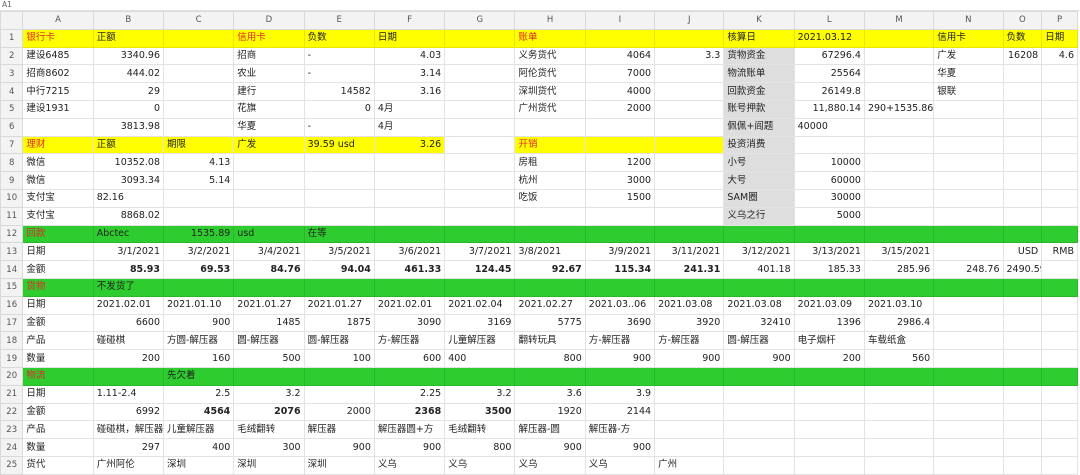 The height and width of the screenshot is (475, 1080). Describe the element at coordinates (968, 341) in the screenshot. I see `cell-n18` at that location.